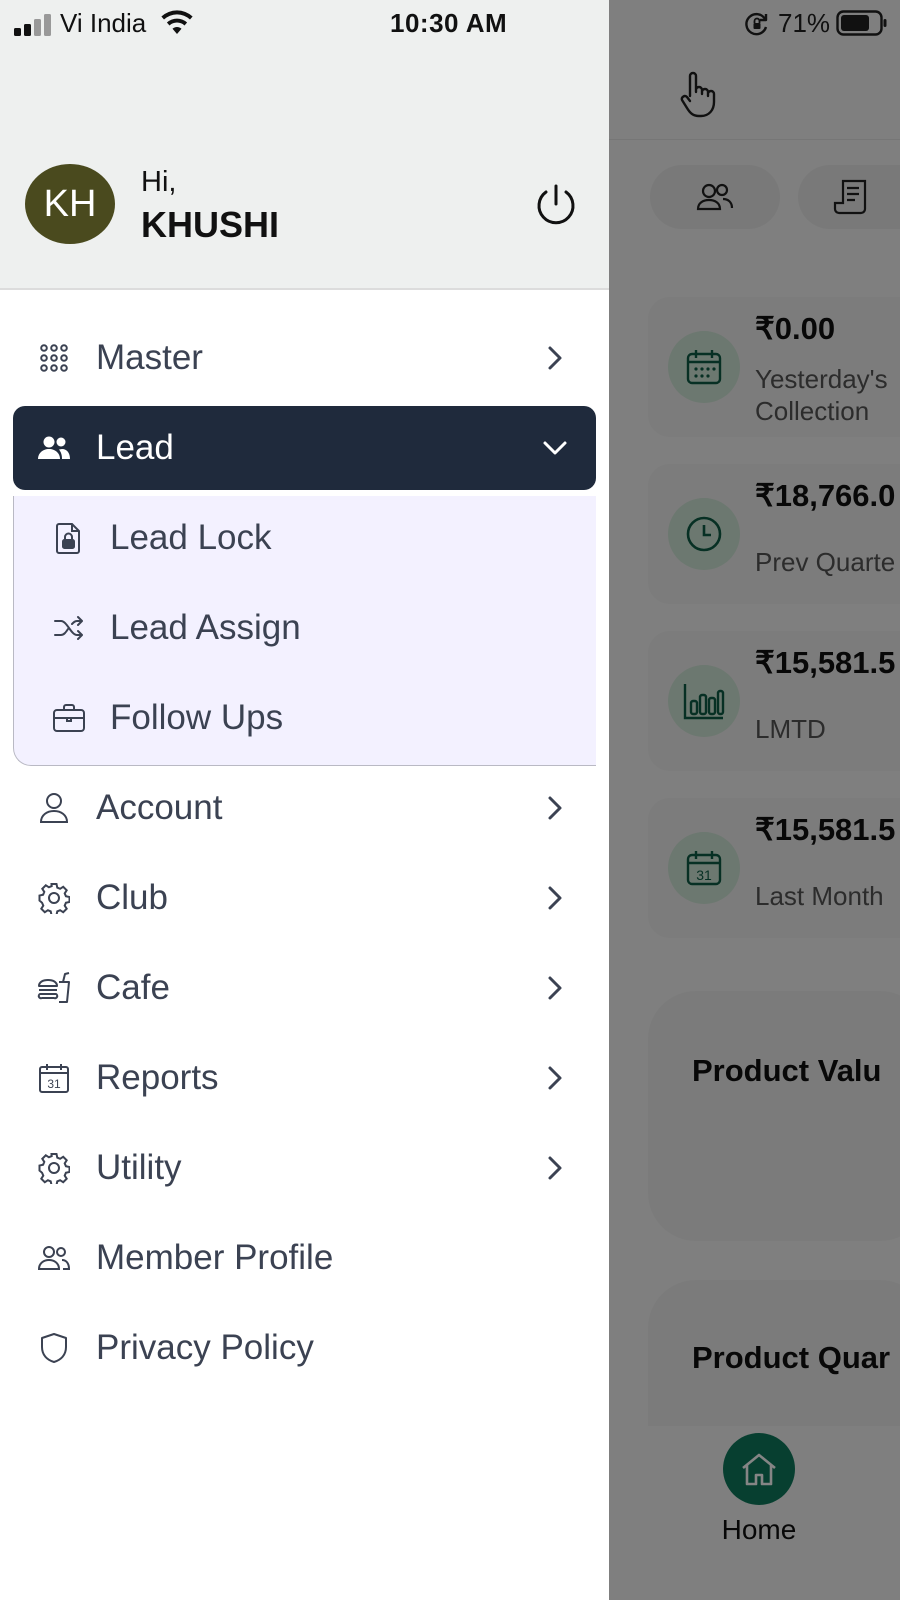 The image size is (900, 1600). I want to click on menu-item-label: Lead, so click(135, 447).